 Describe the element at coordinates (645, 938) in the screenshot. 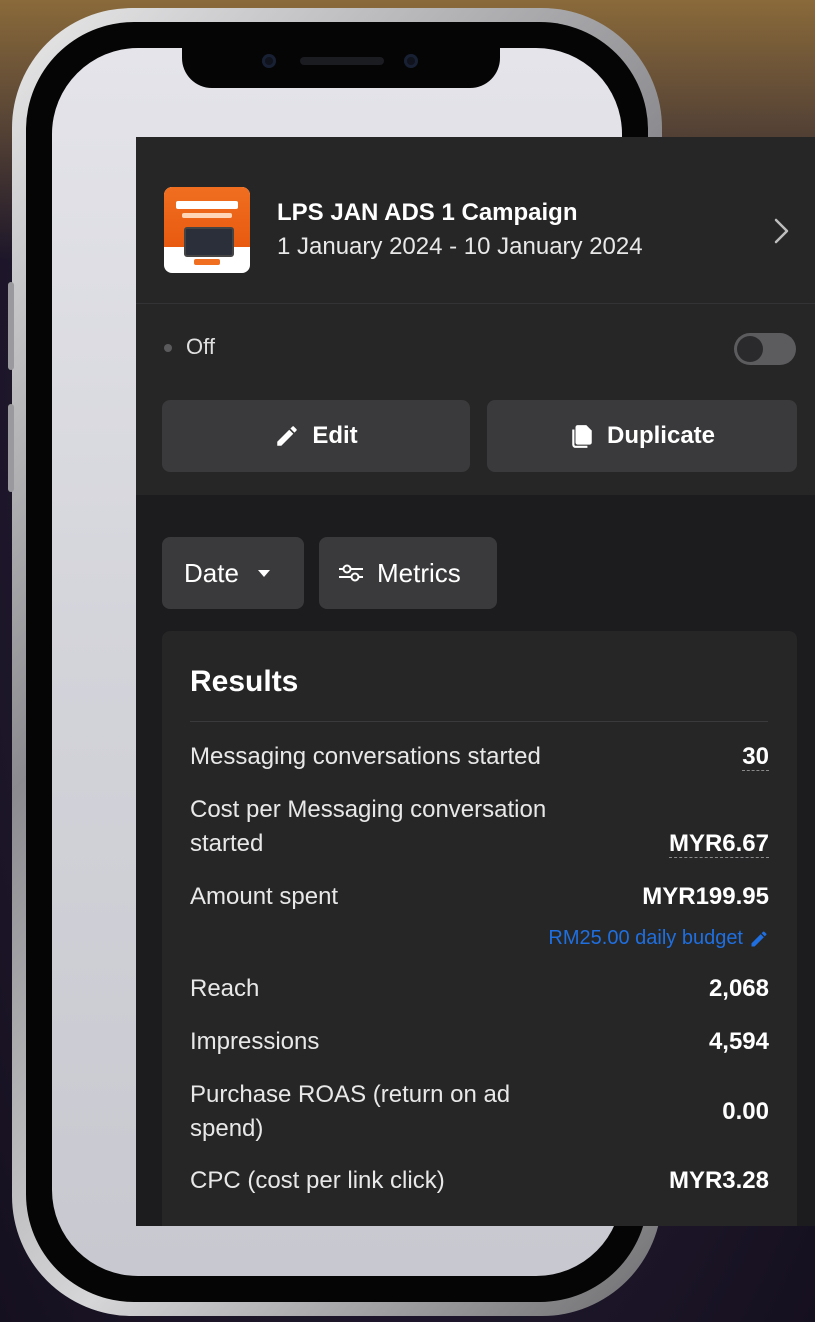

I see `daily-budget-label: RM25.00 daily budget` at that location.